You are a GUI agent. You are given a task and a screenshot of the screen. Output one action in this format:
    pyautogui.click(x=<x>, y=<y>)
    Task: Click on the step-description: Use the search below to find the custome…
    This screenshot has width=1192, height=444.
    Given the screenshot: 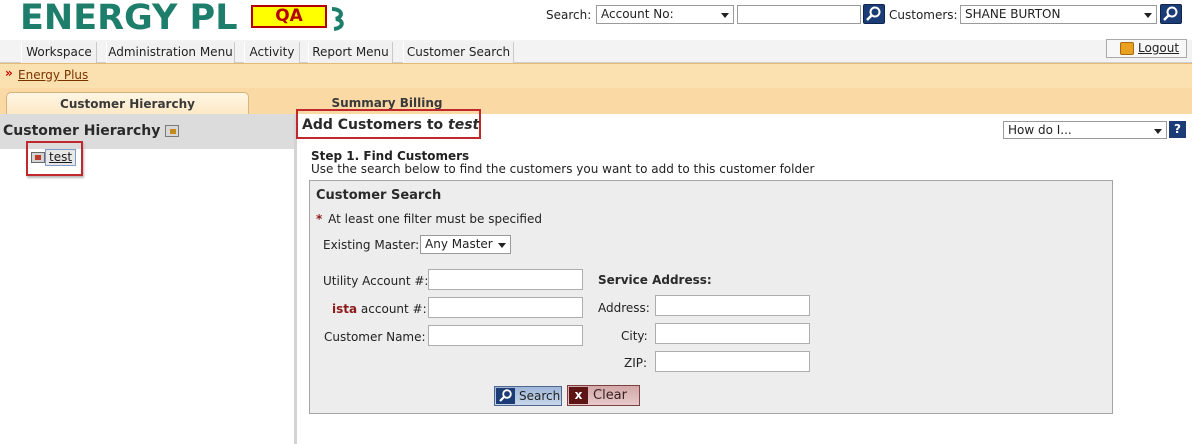 What is the action you would take?
    pyautogui.click(x=563, y=169)
    